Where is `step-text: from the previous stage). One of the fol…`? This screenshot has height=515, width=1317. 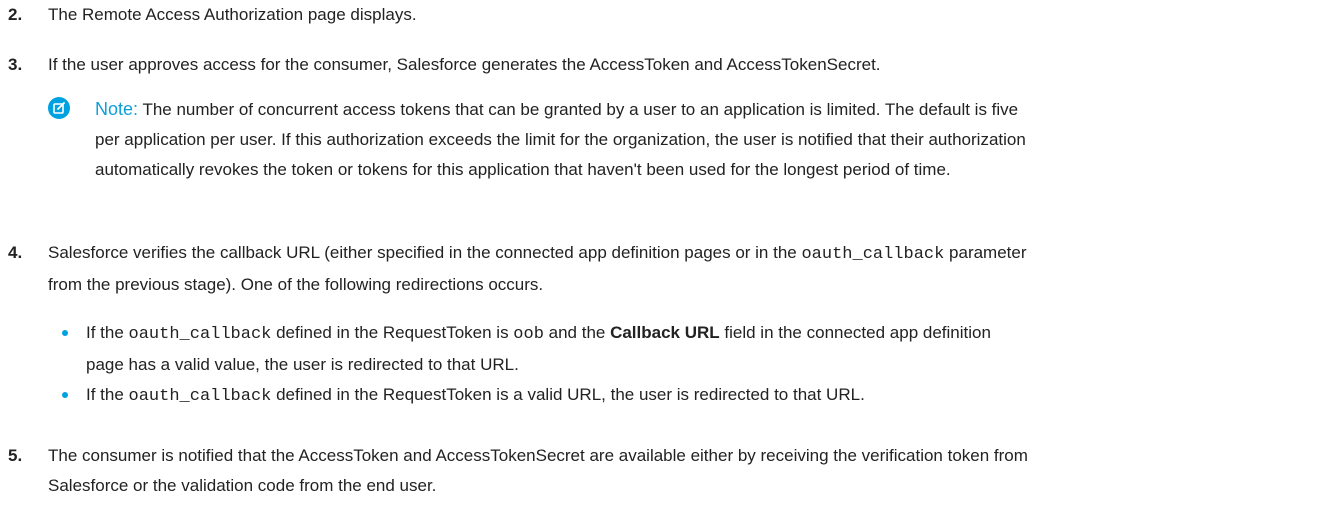
step-text: from the previous stage). One of the fol… is located at coordinates (296, 284).